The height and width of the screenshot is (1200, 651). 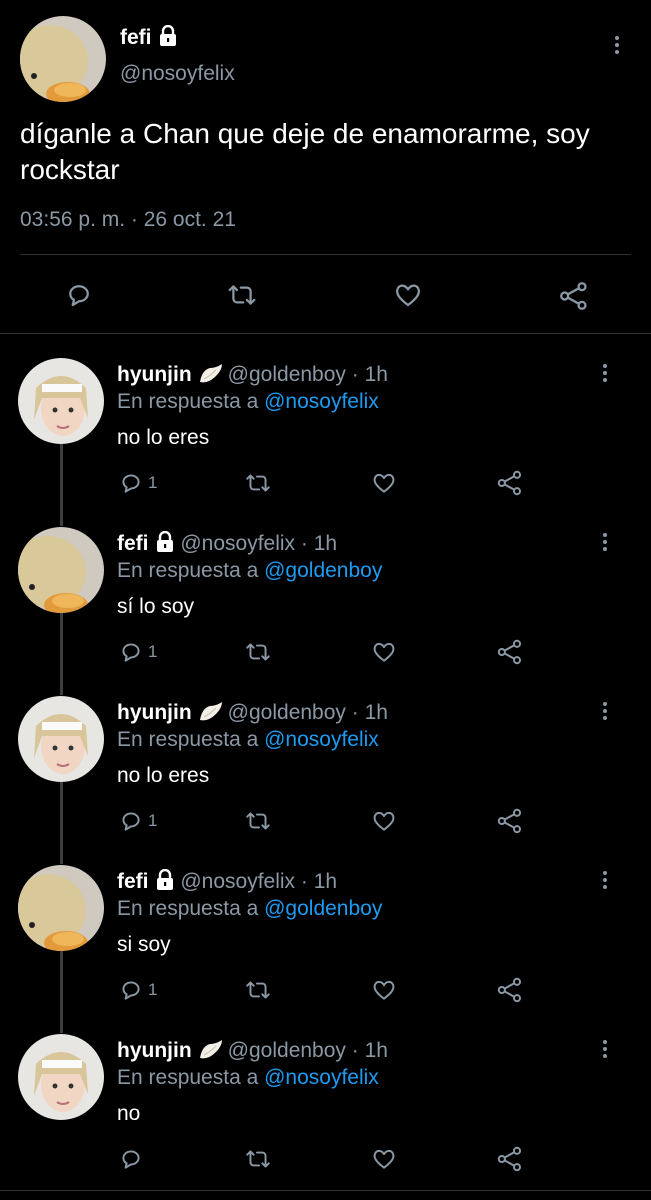 What do you see at coordinates (156, 606) in the screenshot?
I see `reply-text: sí lo soy` at bounding box center [156, 606].